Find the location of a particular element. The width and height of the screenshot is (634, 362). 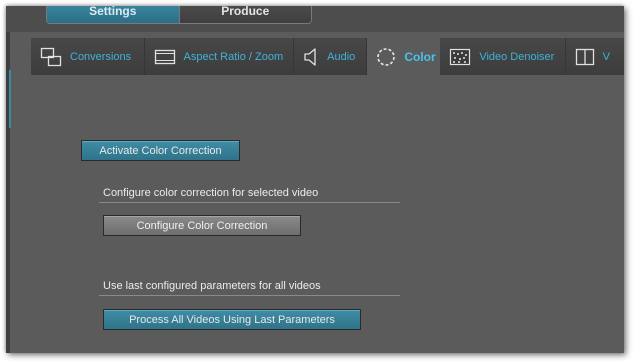

aspect-ratio-icon is located at coordinates (165, 57).